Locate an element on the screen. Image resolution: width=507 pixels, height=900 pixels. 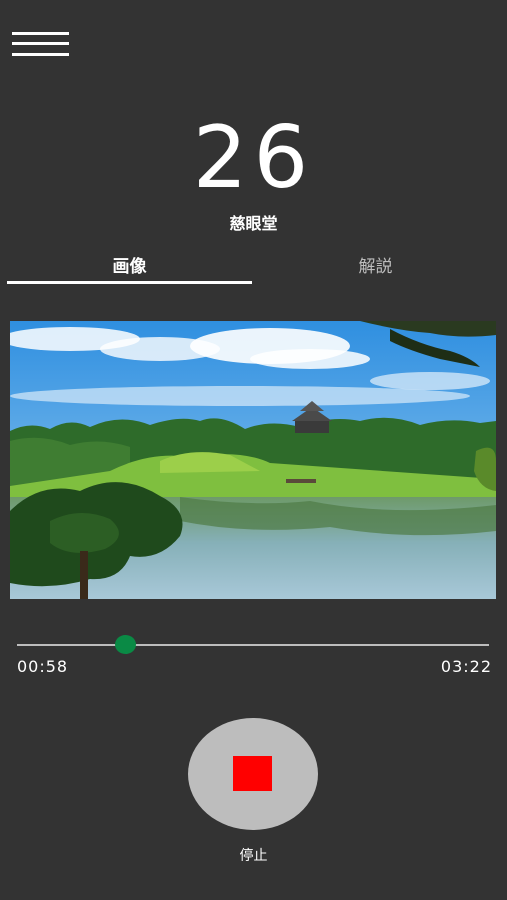
hamburger-menu-icon is located at coordinates (40, 33).